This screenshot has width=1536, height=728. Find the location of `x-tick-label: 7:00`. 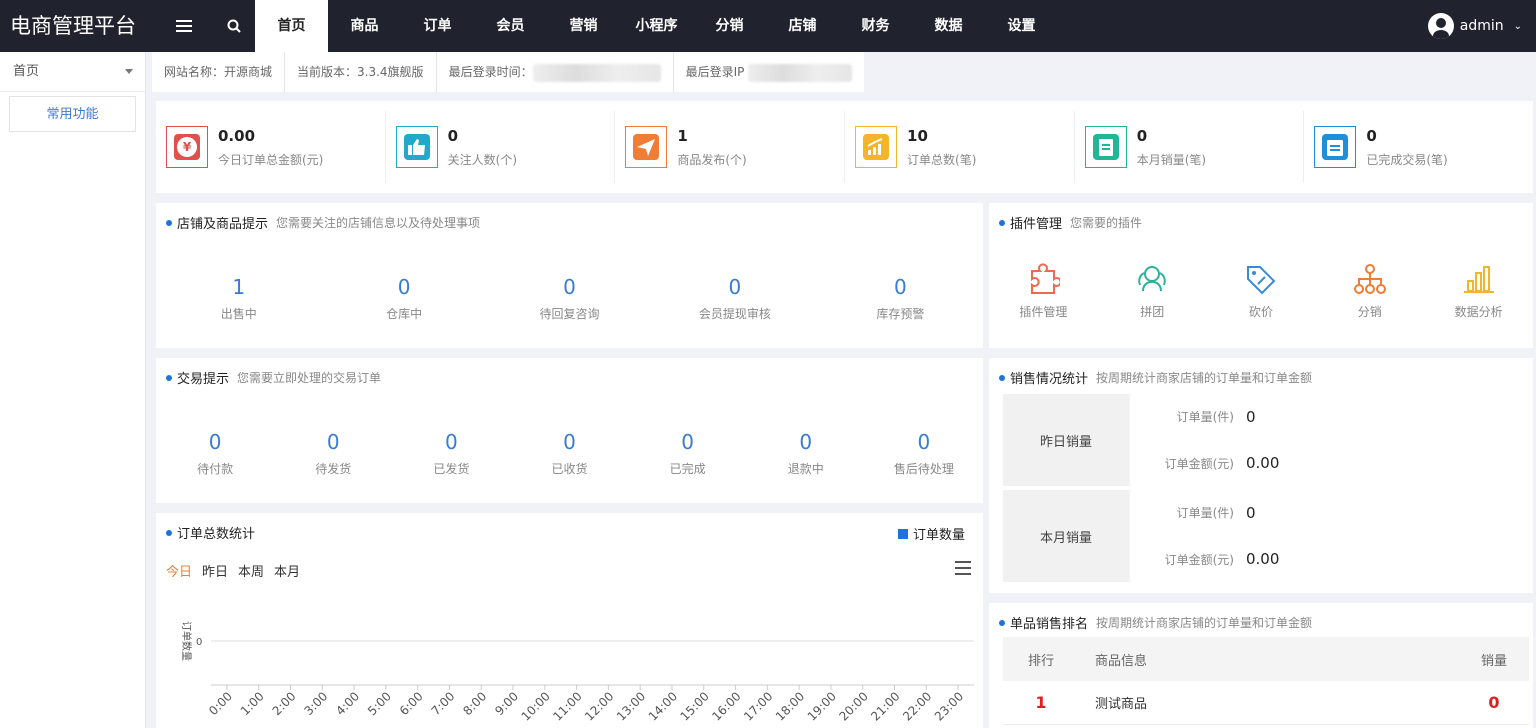

x-tick-label: 7:00 is located at coordinates (443, 703).